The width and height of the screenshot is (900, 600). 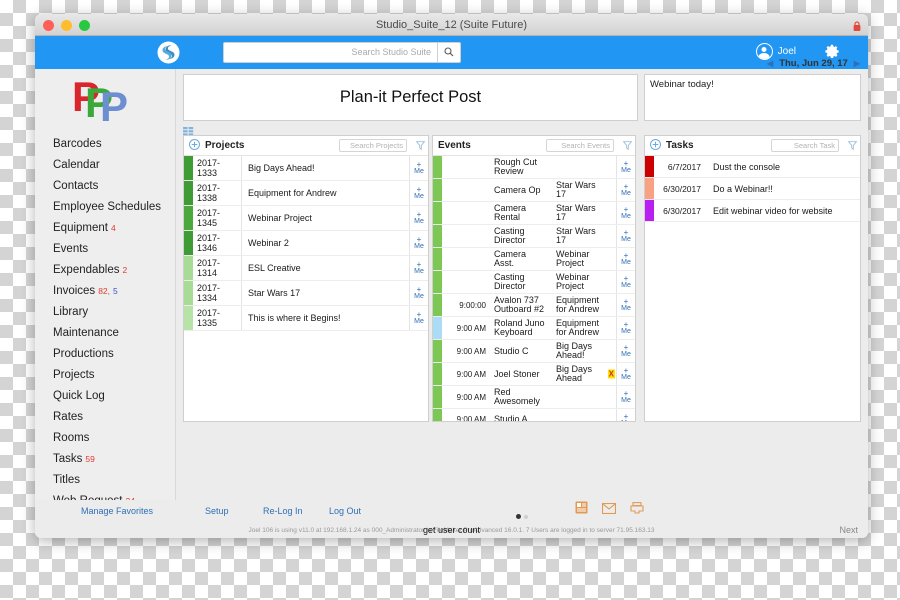 I want to click on events-search-input: Search Events, so click(x=580, y=145).